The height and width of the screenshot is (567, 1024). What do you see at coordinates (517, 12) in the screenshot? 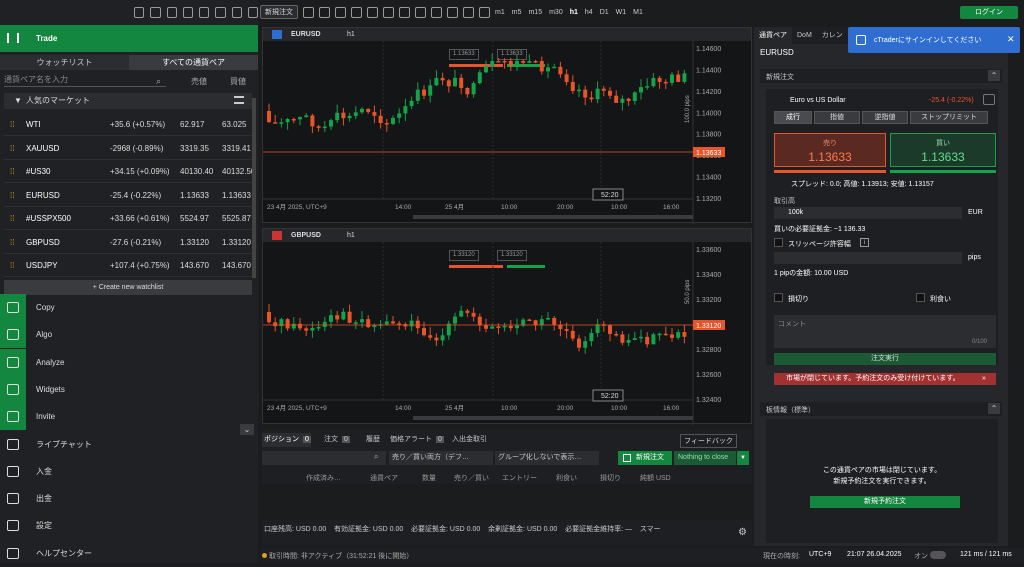
I see `timeframe-m5: m5` at bounding box center [517, 12].